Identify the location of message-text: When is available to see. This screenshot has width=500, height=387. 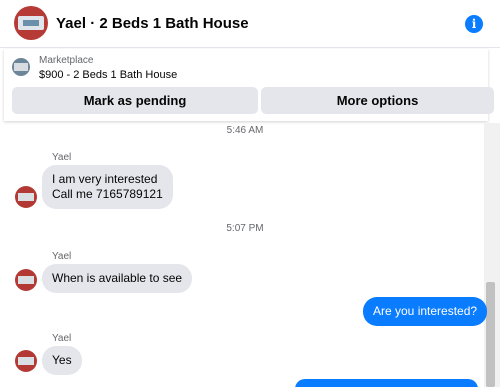
(117, 278).